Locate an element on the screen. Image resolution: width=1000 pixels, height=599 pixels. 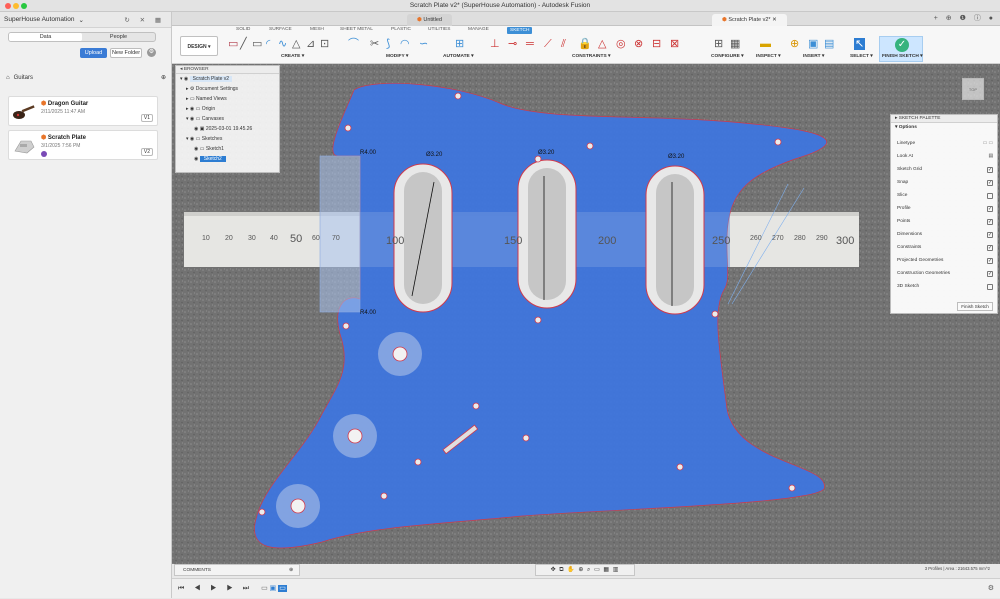
collinear-constraint-icon: ⫽ is located at coordinates (563, 44).